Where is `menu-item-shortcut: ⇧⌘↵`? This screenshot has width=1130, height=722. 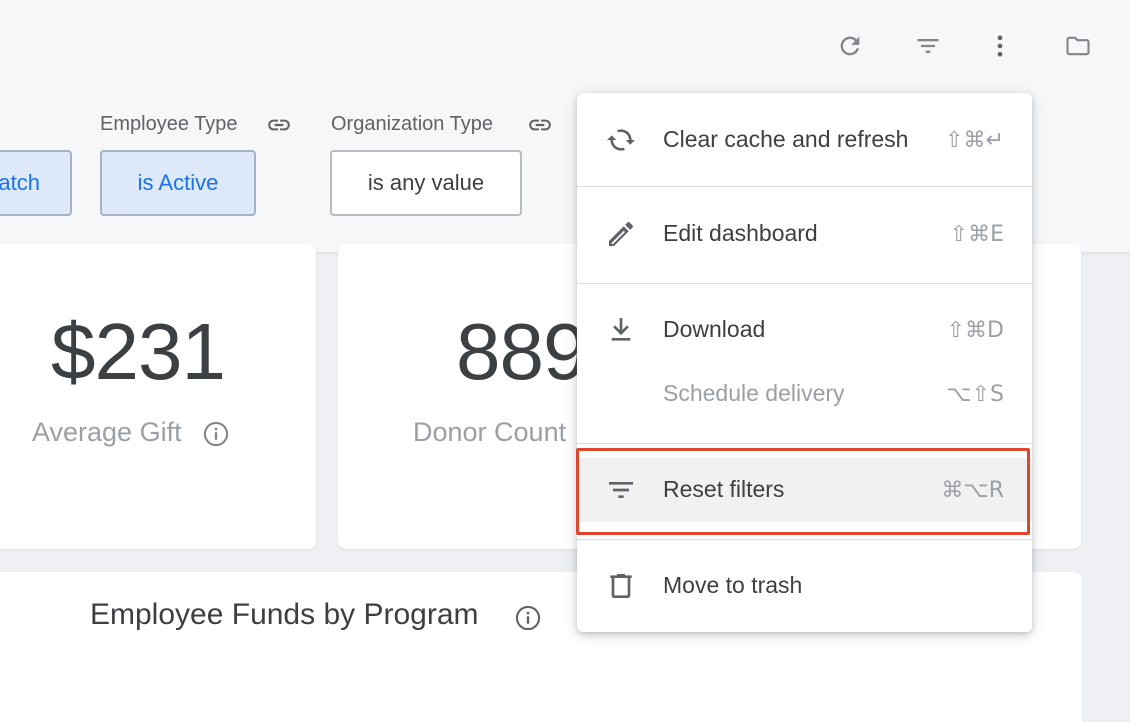
menu-item-shortcut: ⇧⌘↵ is located at coordinates (974, 140).